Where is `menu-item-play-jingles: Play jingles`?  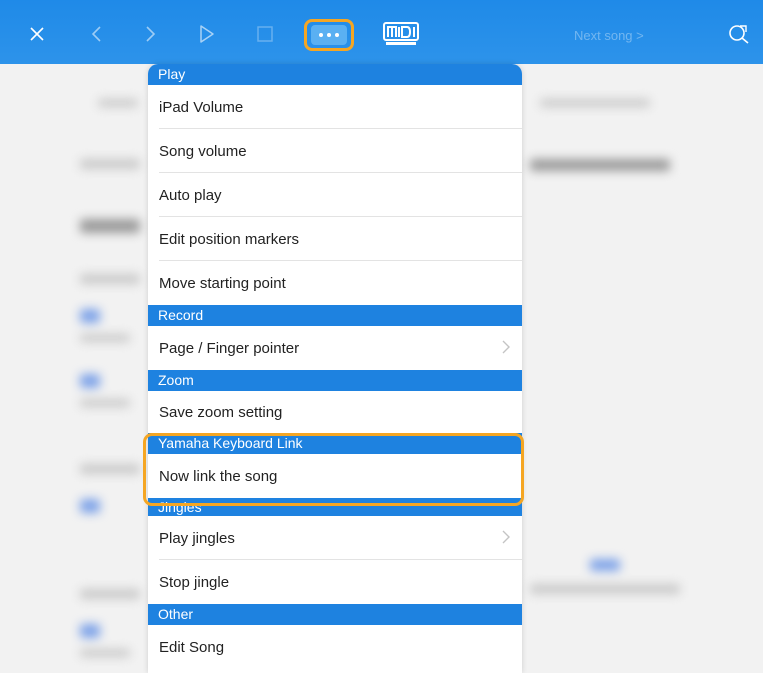 menu-item-play-jingles: Play jingles is located at coordinates (335, 538).